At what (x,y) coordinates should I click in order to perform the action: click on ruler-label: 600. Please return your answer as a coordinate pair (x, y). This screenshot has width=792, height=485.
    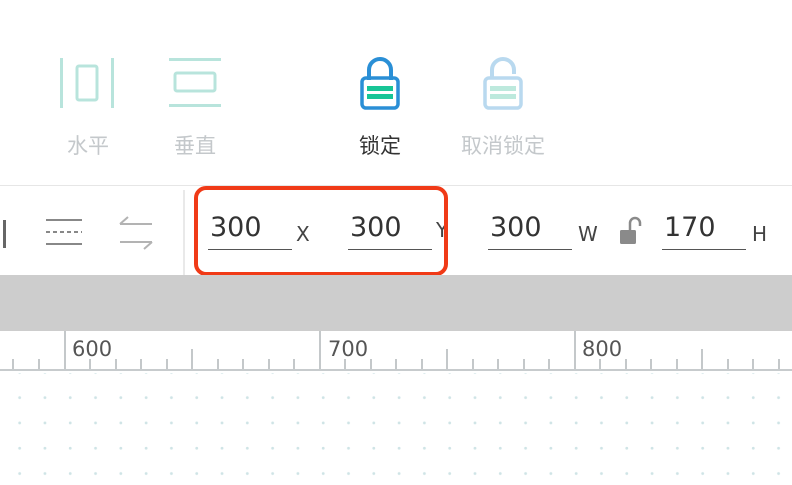
    Looking at the image, I should click on (92, 349).